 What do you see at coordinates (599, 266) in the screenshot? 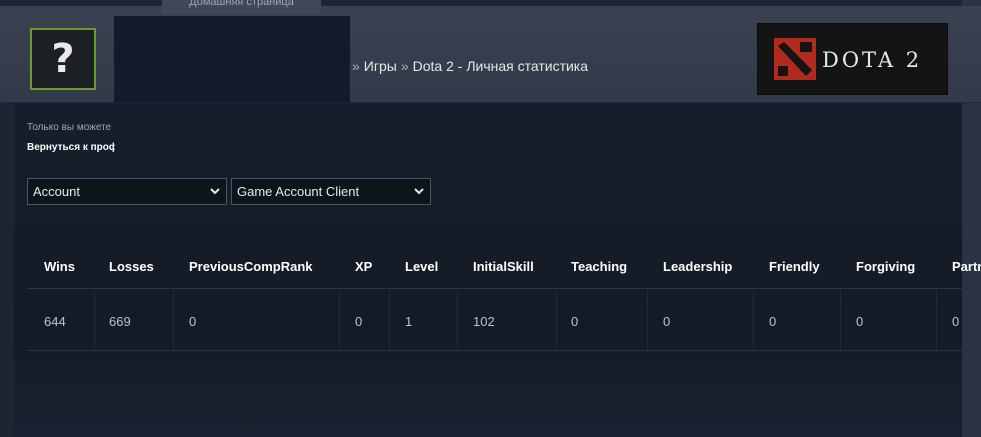
I see `column-header-teaching: Teaching` at bounding box center [599, 266].